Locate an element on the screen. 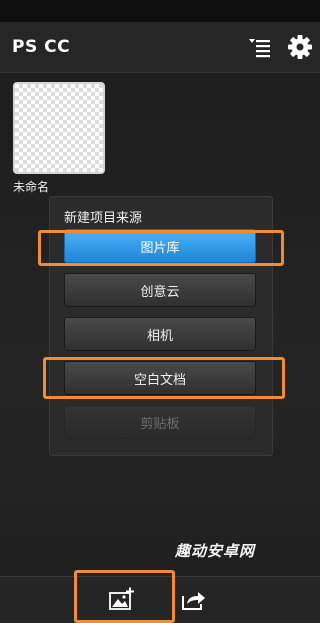 This screenshot has height=623, width=320. document-thumbnail is located at coordinates (59, 128).